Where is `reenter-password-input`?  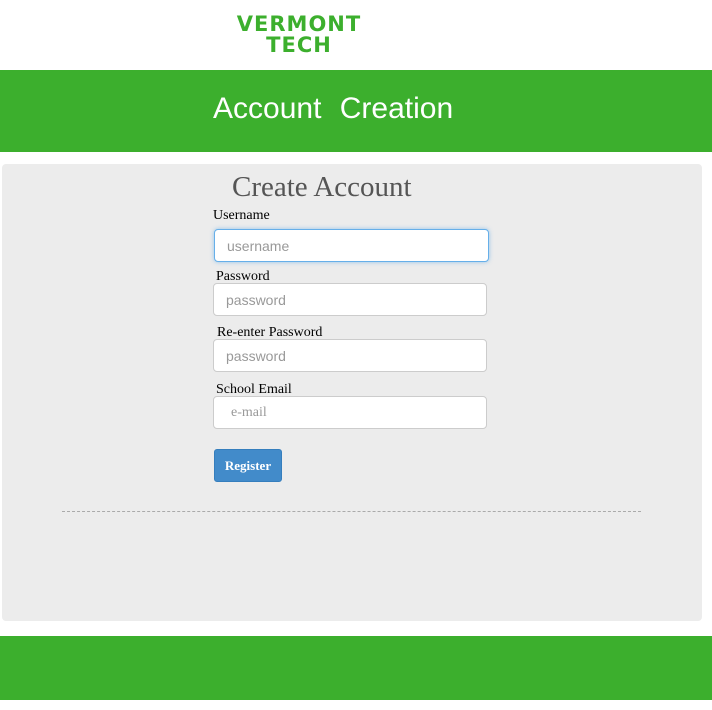
reenter-password-input is located at coordinates (350, 355).